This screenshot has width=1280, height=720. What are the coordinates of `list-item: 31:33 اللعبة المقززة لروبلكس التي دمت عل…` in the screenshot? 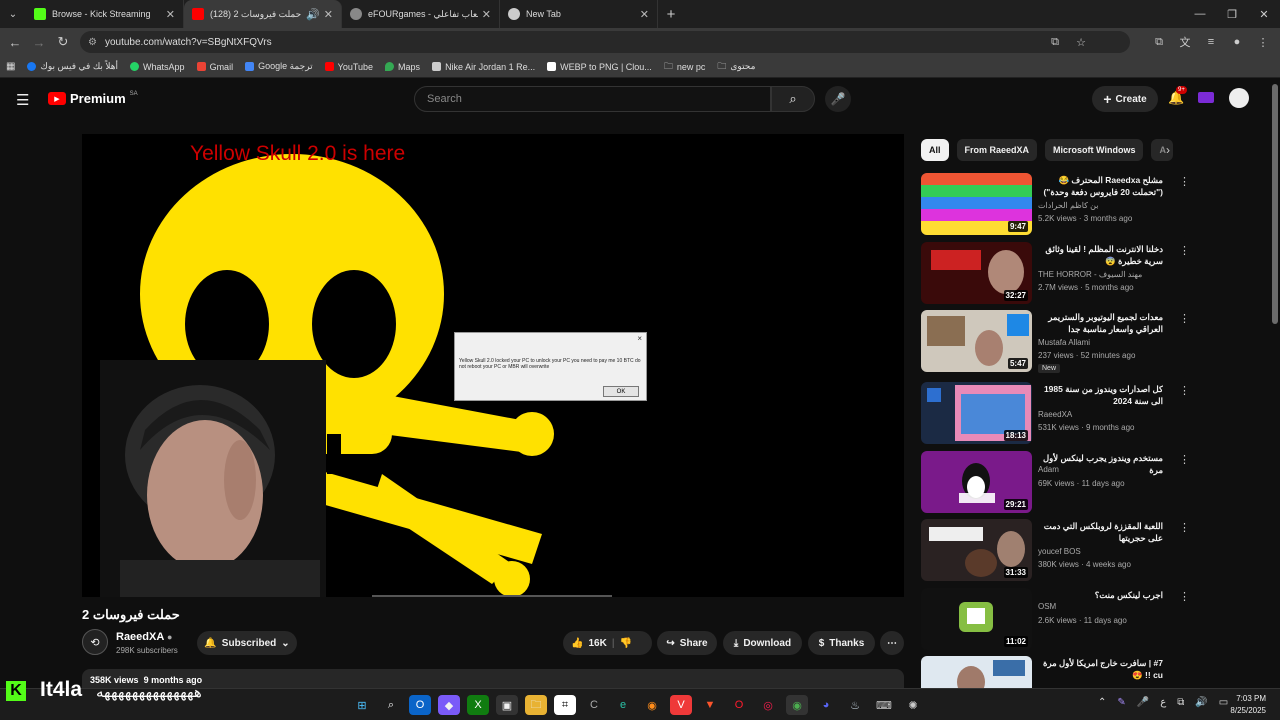 It's located at (1055, 550).